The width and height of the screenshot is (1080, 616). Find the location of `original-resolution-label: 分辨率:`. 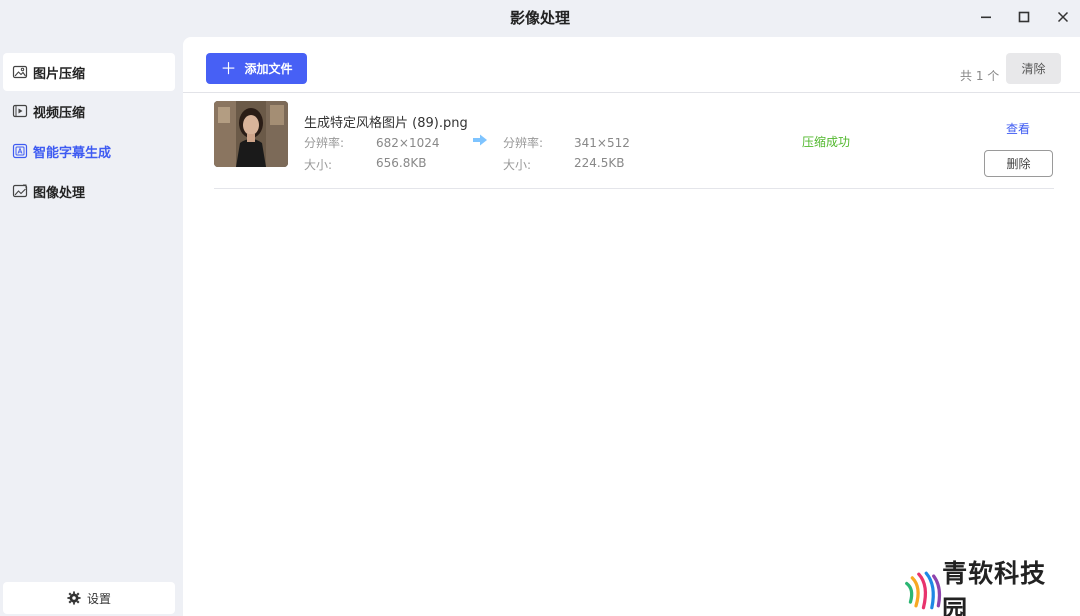

original-resolution-label: 分辨率: is located at coordinates (324, 143).